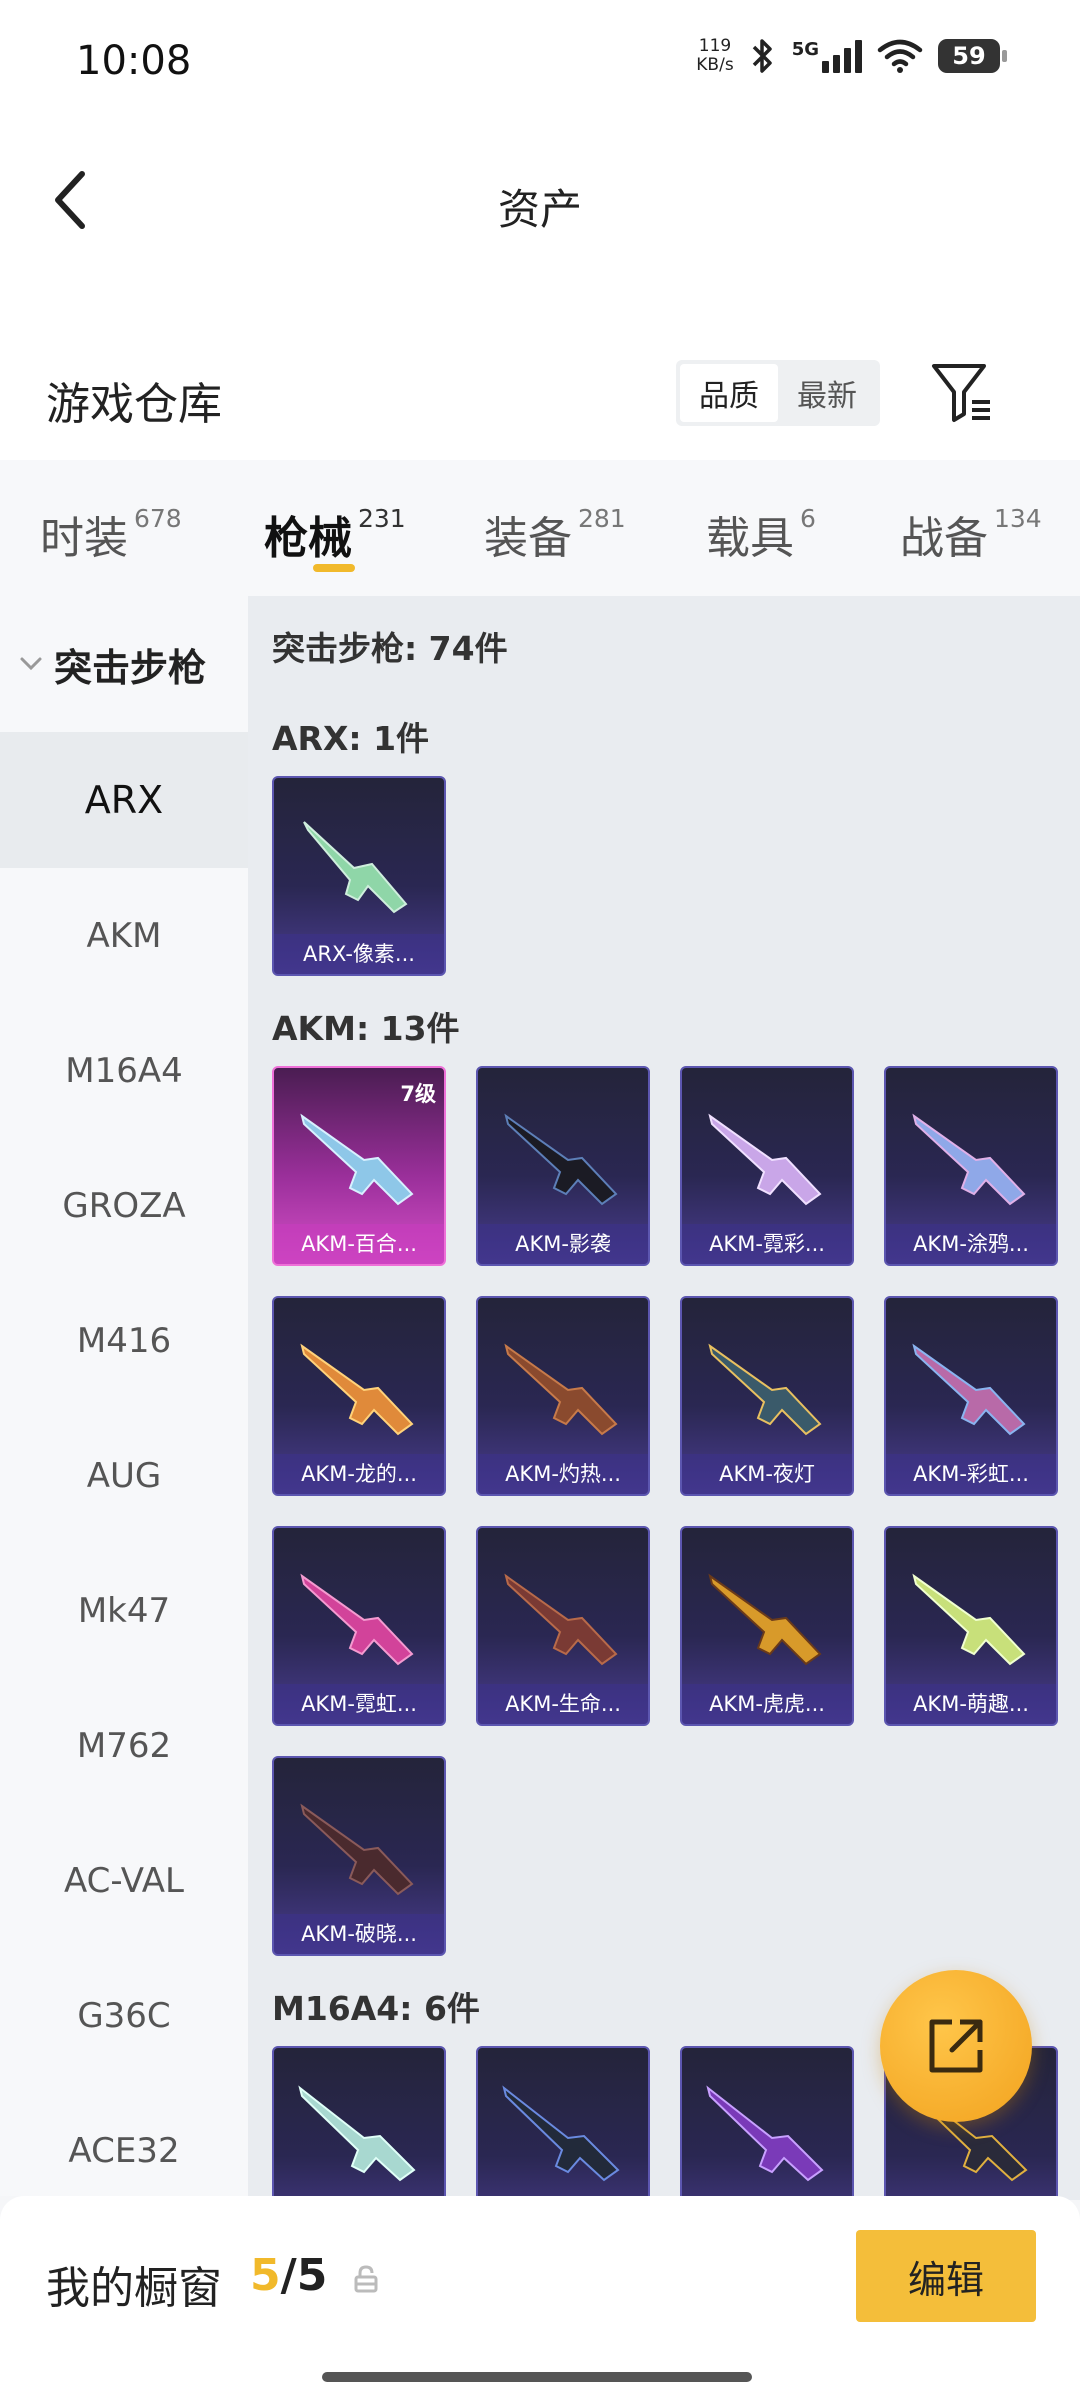  Describe the element at coordinates (715, 46) in the screenshot. I see `net-speed-value: 119` at that location.